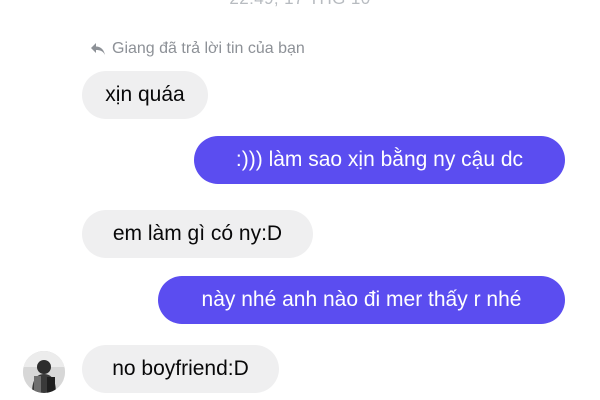 Image resolution: width=600 pixels, height=400 pixels. I want to click on message-text: này nhé anh nào đi mer thấy r nhé, so click(361, 299).